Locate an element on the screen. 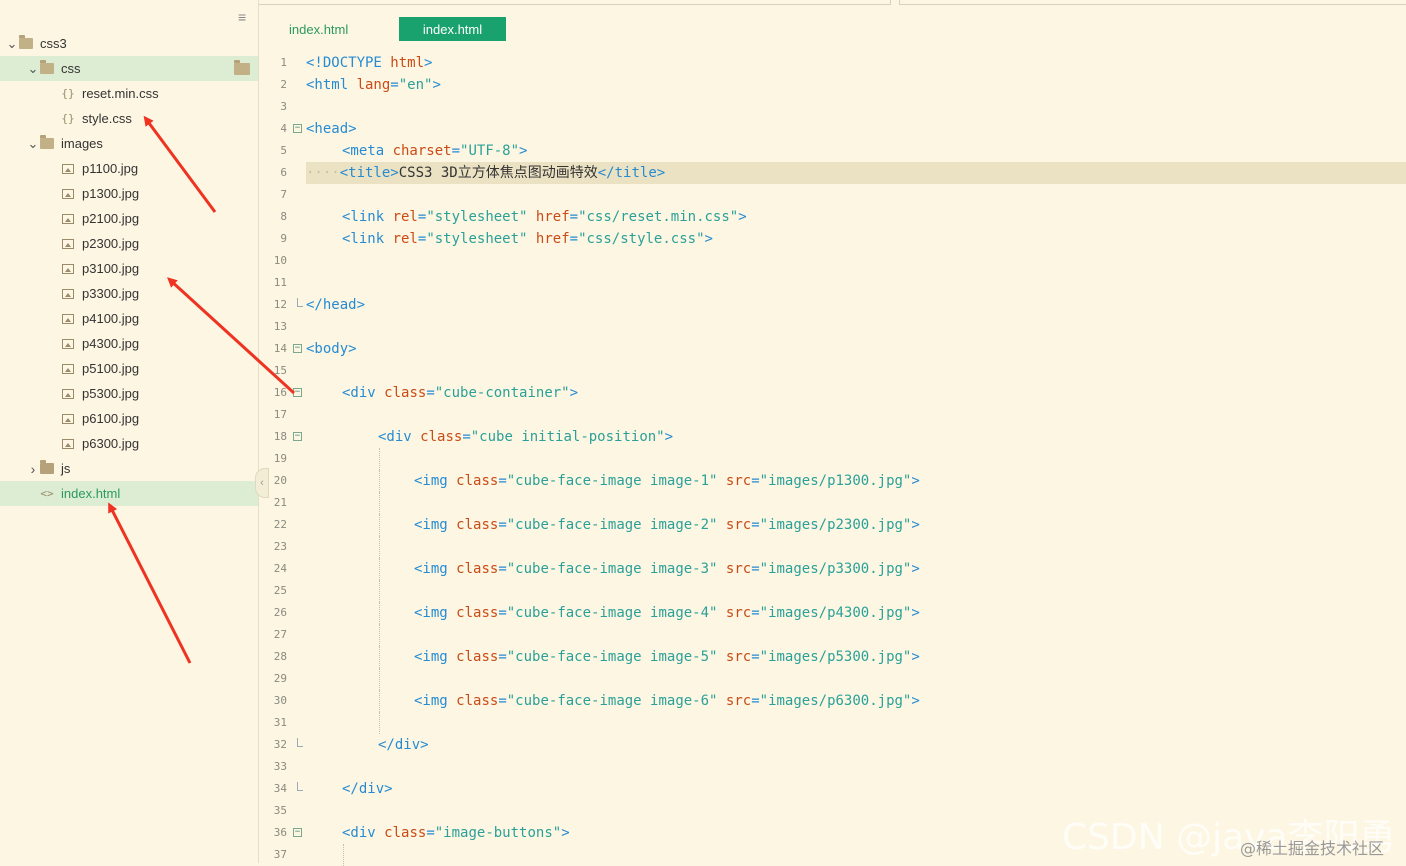 This screenshot has height=866, width=1406. code-line: 32 </div> is located at coordinates (832, 745).